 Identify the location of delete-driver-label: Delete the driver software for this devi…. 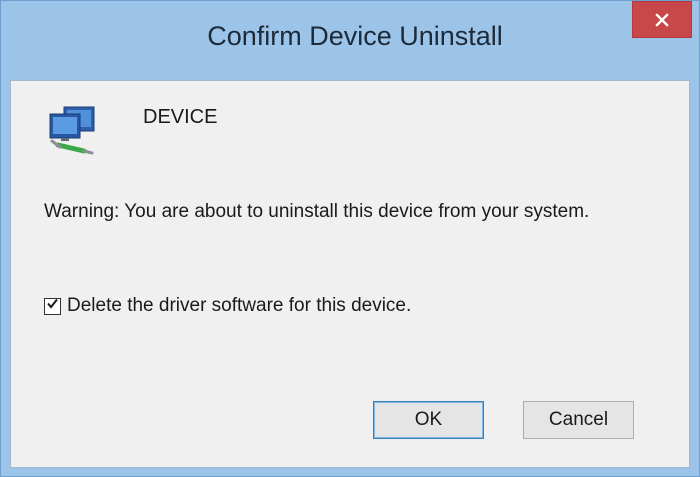
(239, 306).